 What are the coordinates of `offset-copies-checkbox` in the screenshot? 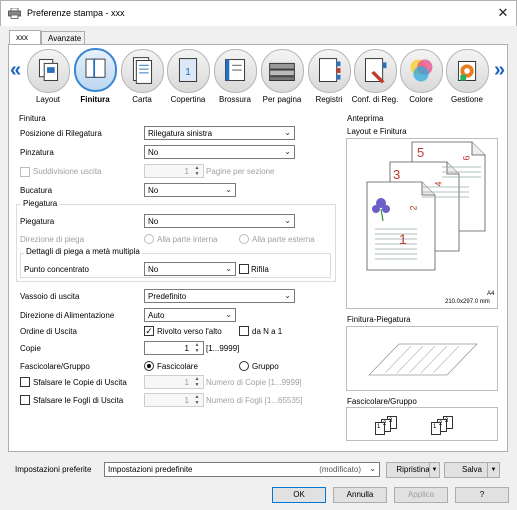 It's located at (25, 382).